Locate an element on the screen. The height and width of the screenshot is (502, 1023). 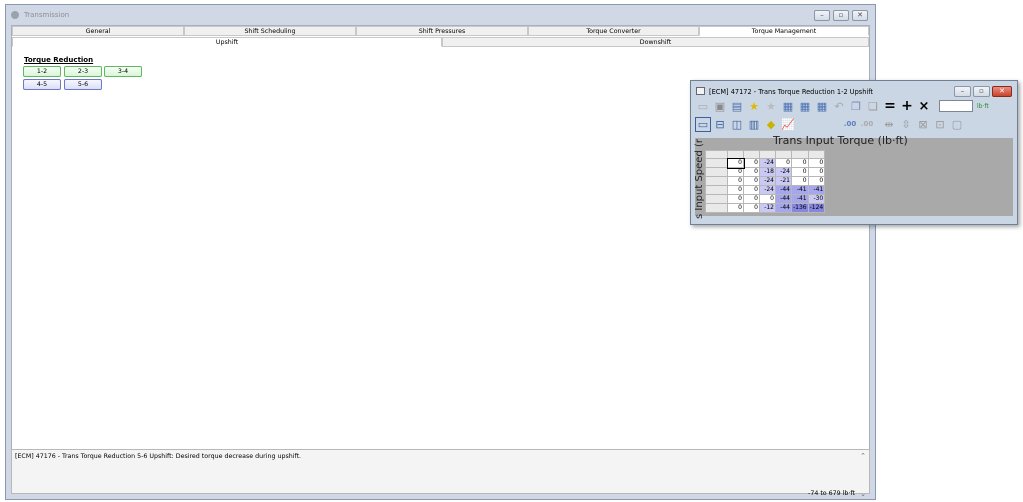
table-cell: -124 is located at coordinates (816, 208).